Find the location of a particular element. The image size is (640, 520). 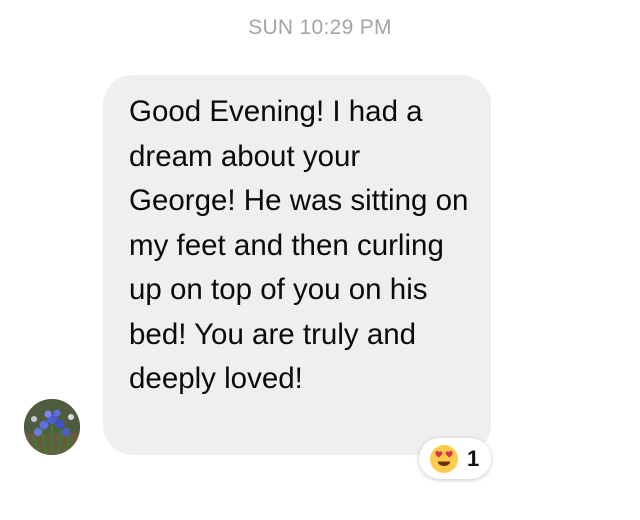

flower-avatar-icon is located at coordinates (52, 427).